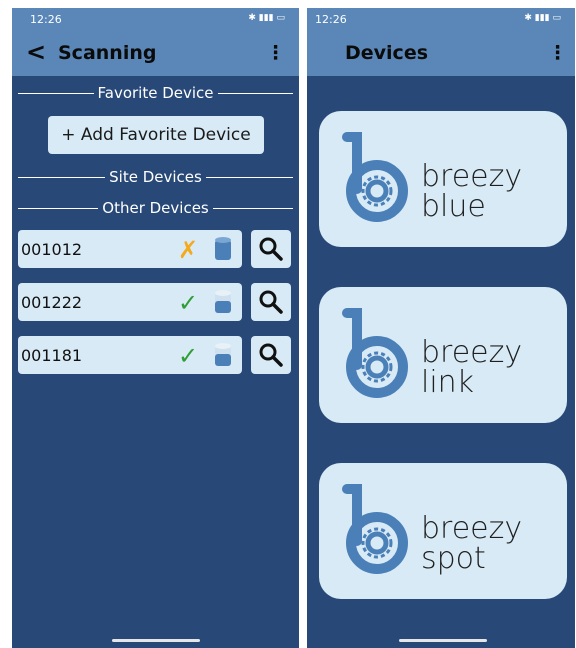 The width and height of the screenshot is (576, 648). I want to click on product-card-breezy-link: breezy link, so click(443, 355).